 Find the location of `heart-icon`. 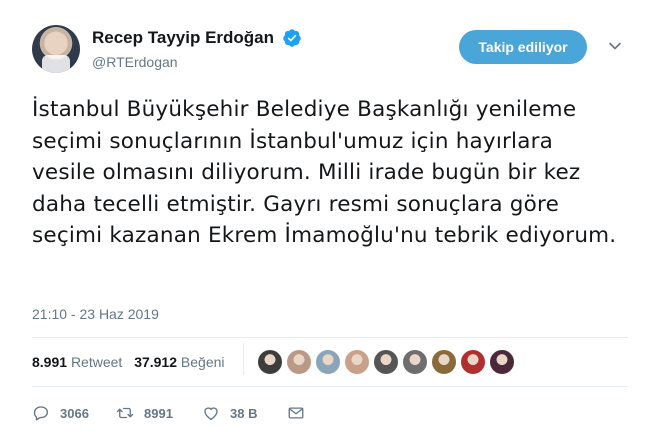

heart-icon is located at coordinates (211, 414).